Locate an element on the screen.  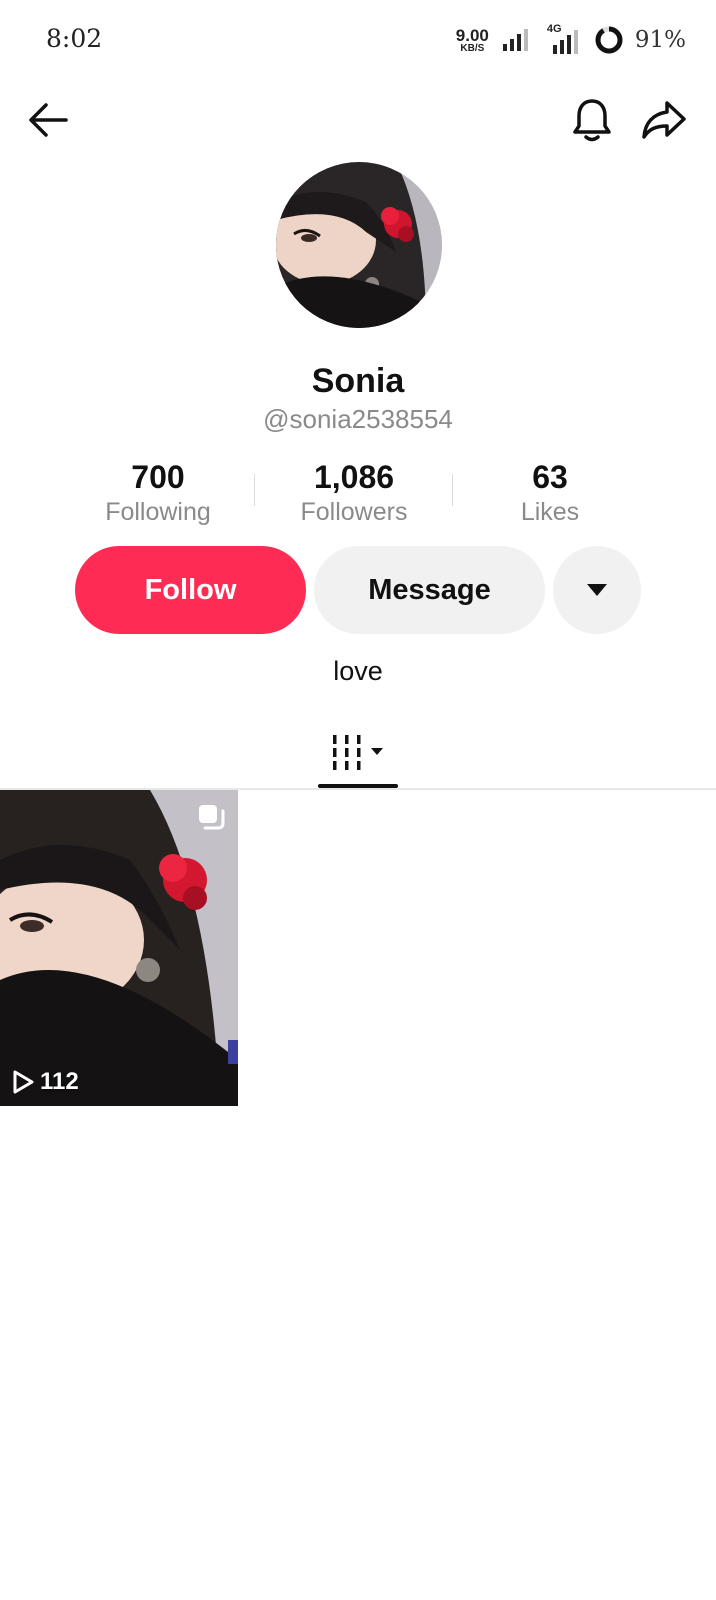
avatar-photo is located at coordinates (359, 245).